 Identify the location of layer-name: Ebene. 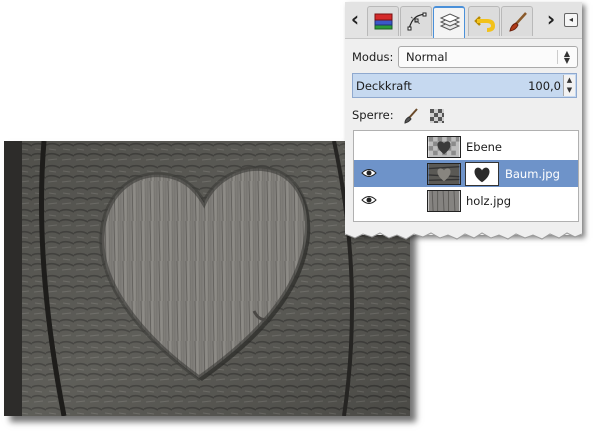
(484, 147).